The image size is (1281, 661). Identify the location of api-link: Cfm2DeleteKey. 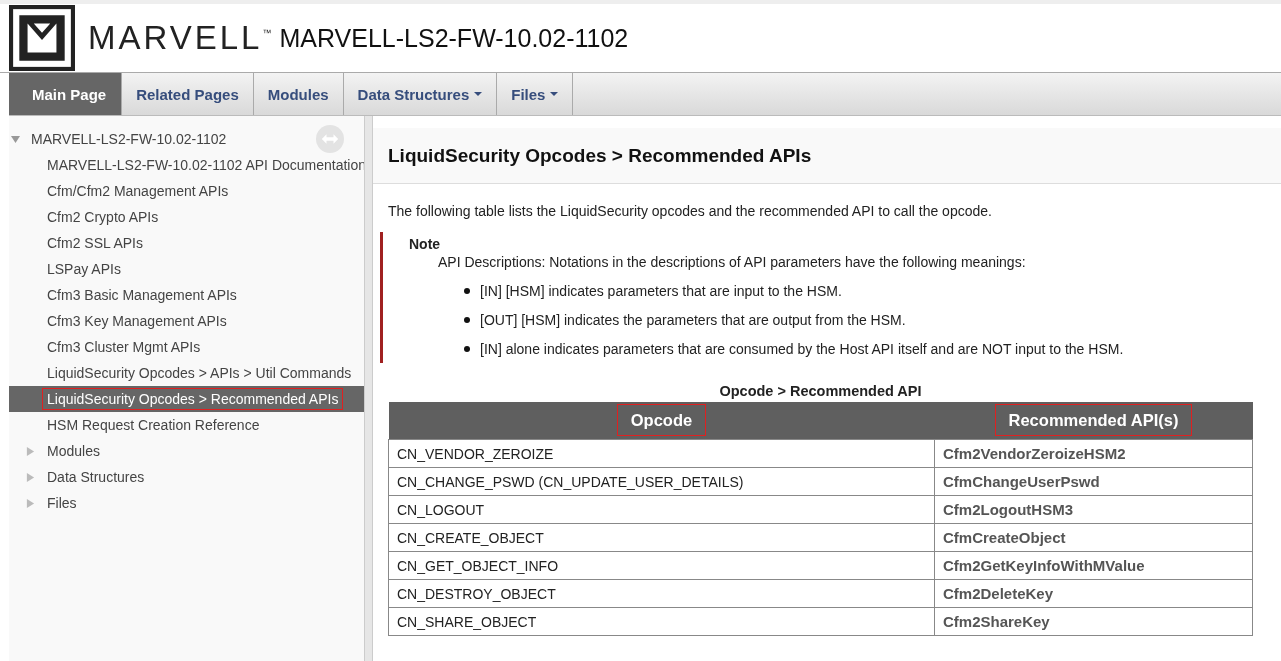
(1093, 593).